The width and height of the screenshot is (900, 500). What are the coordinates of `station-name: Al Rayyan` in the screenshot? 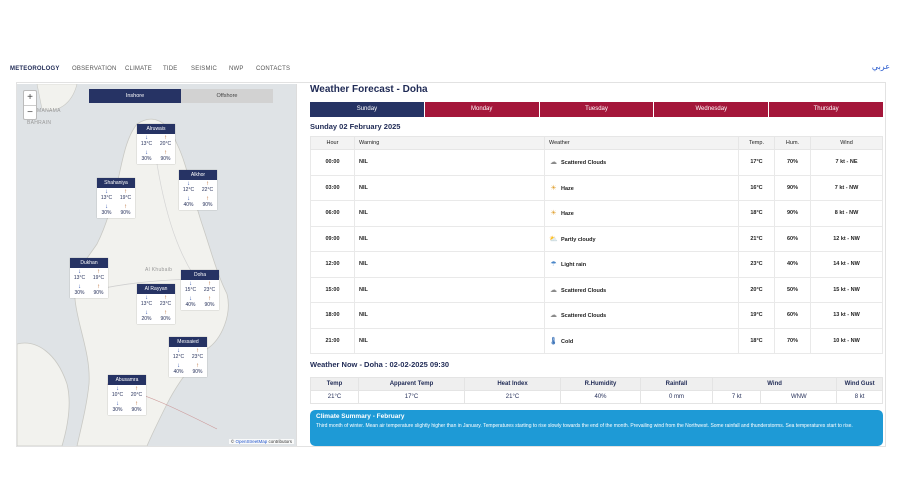 It's located at (156, 289).